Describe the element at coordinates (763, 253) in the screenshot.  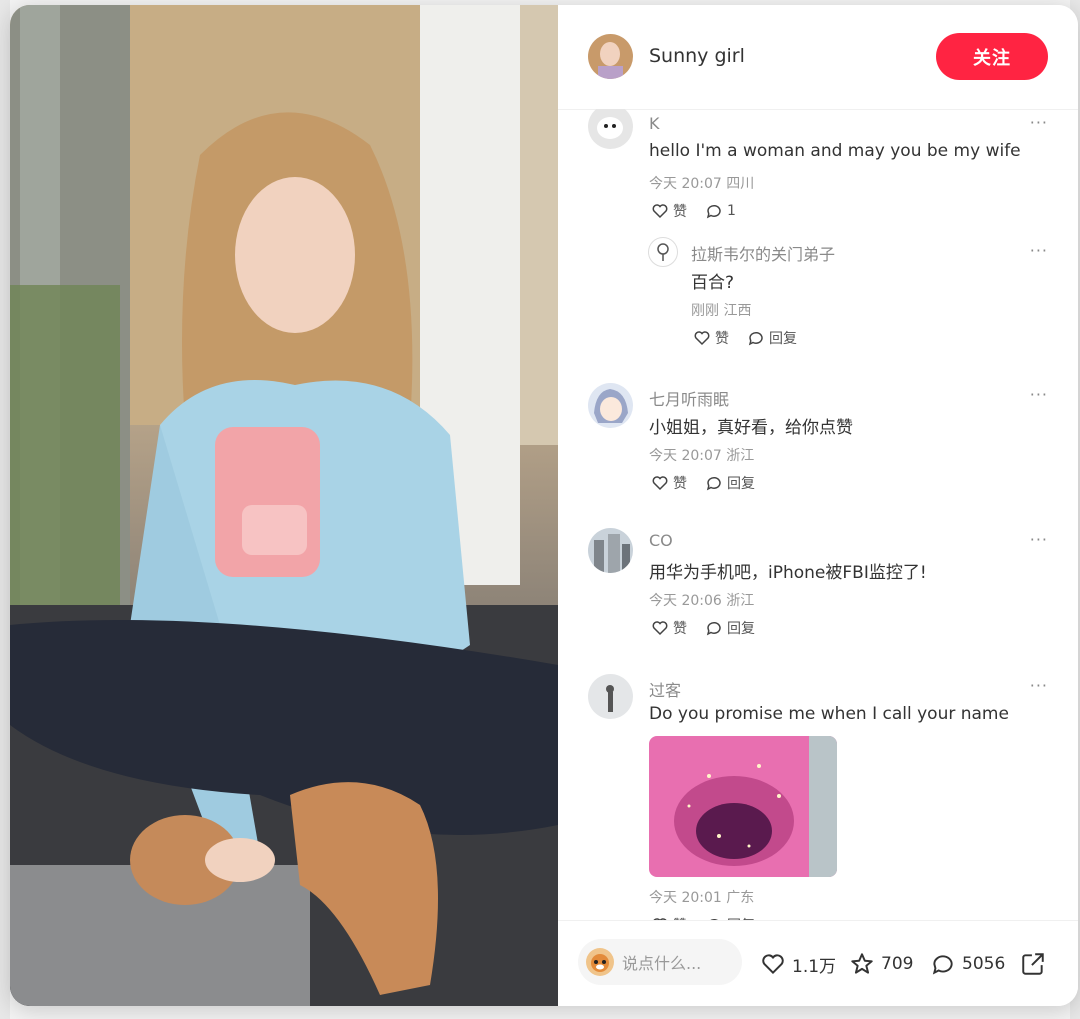
I see `reply-username: 拉斯韦尔的关门弟子` at that location.